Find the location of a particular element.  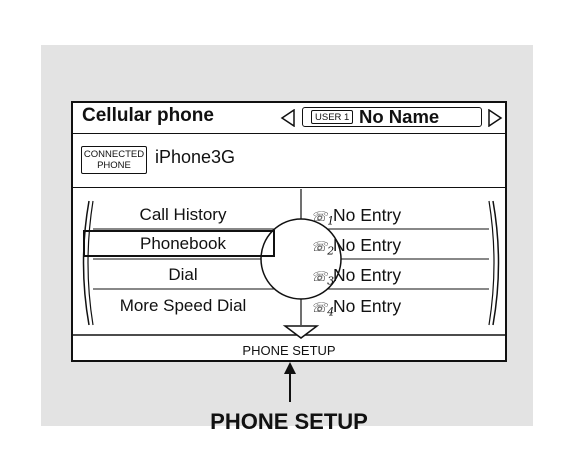

menu-item-call-history: Call History is located at coordinates (183, 215).